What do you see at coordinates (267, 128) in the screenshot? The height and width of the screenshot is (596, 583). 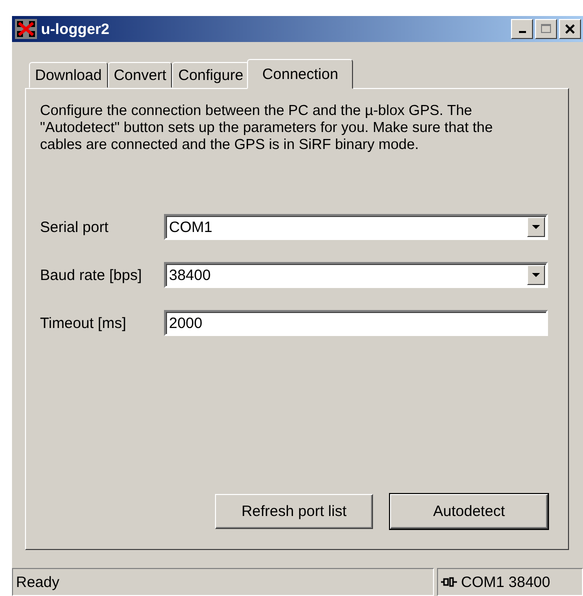 I see `description-text: Configure the connection between the PC and the µ-blox GPS. The "Autodetect" button sets up the parameters for you. Make sure that the cables are connected and the GPS is in SiRF binary mode.` at bounding box center [267, 128].